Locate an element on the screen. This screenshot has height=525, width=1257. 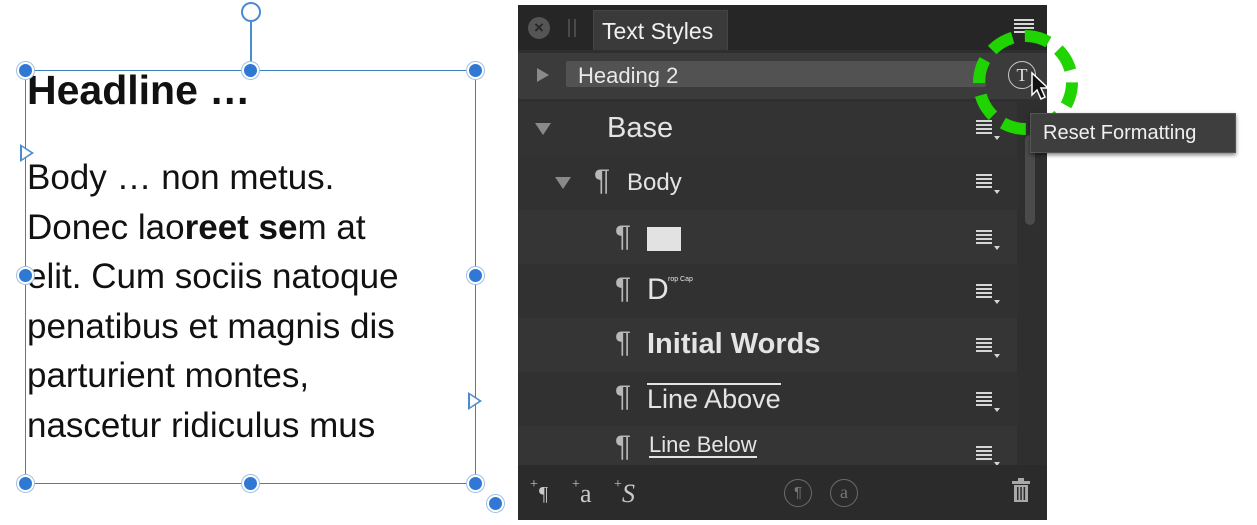
resize-handle-top-right is located at coordinates (475, 70).